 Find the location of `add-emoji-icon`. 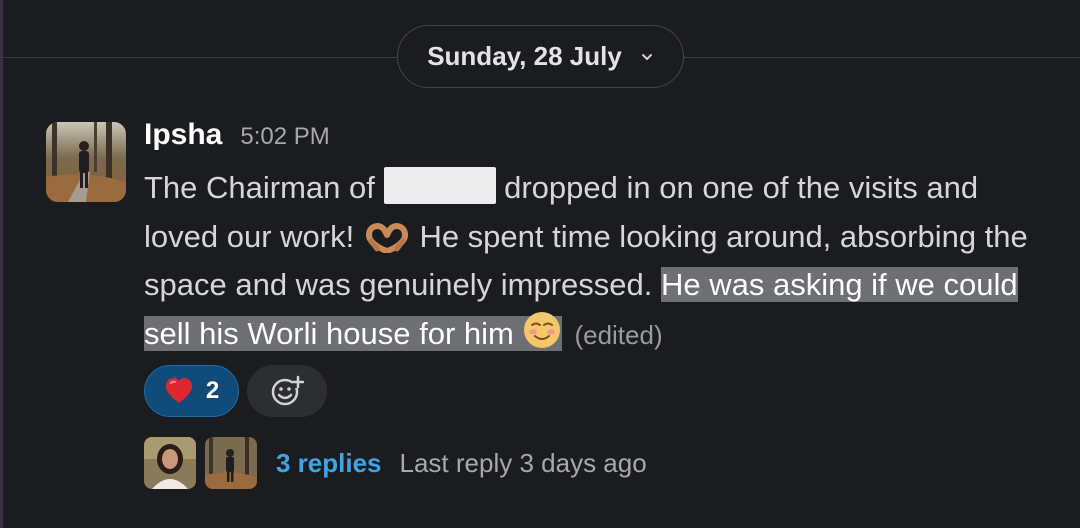

add-emoji-icon is located at coordinates (287, 390).